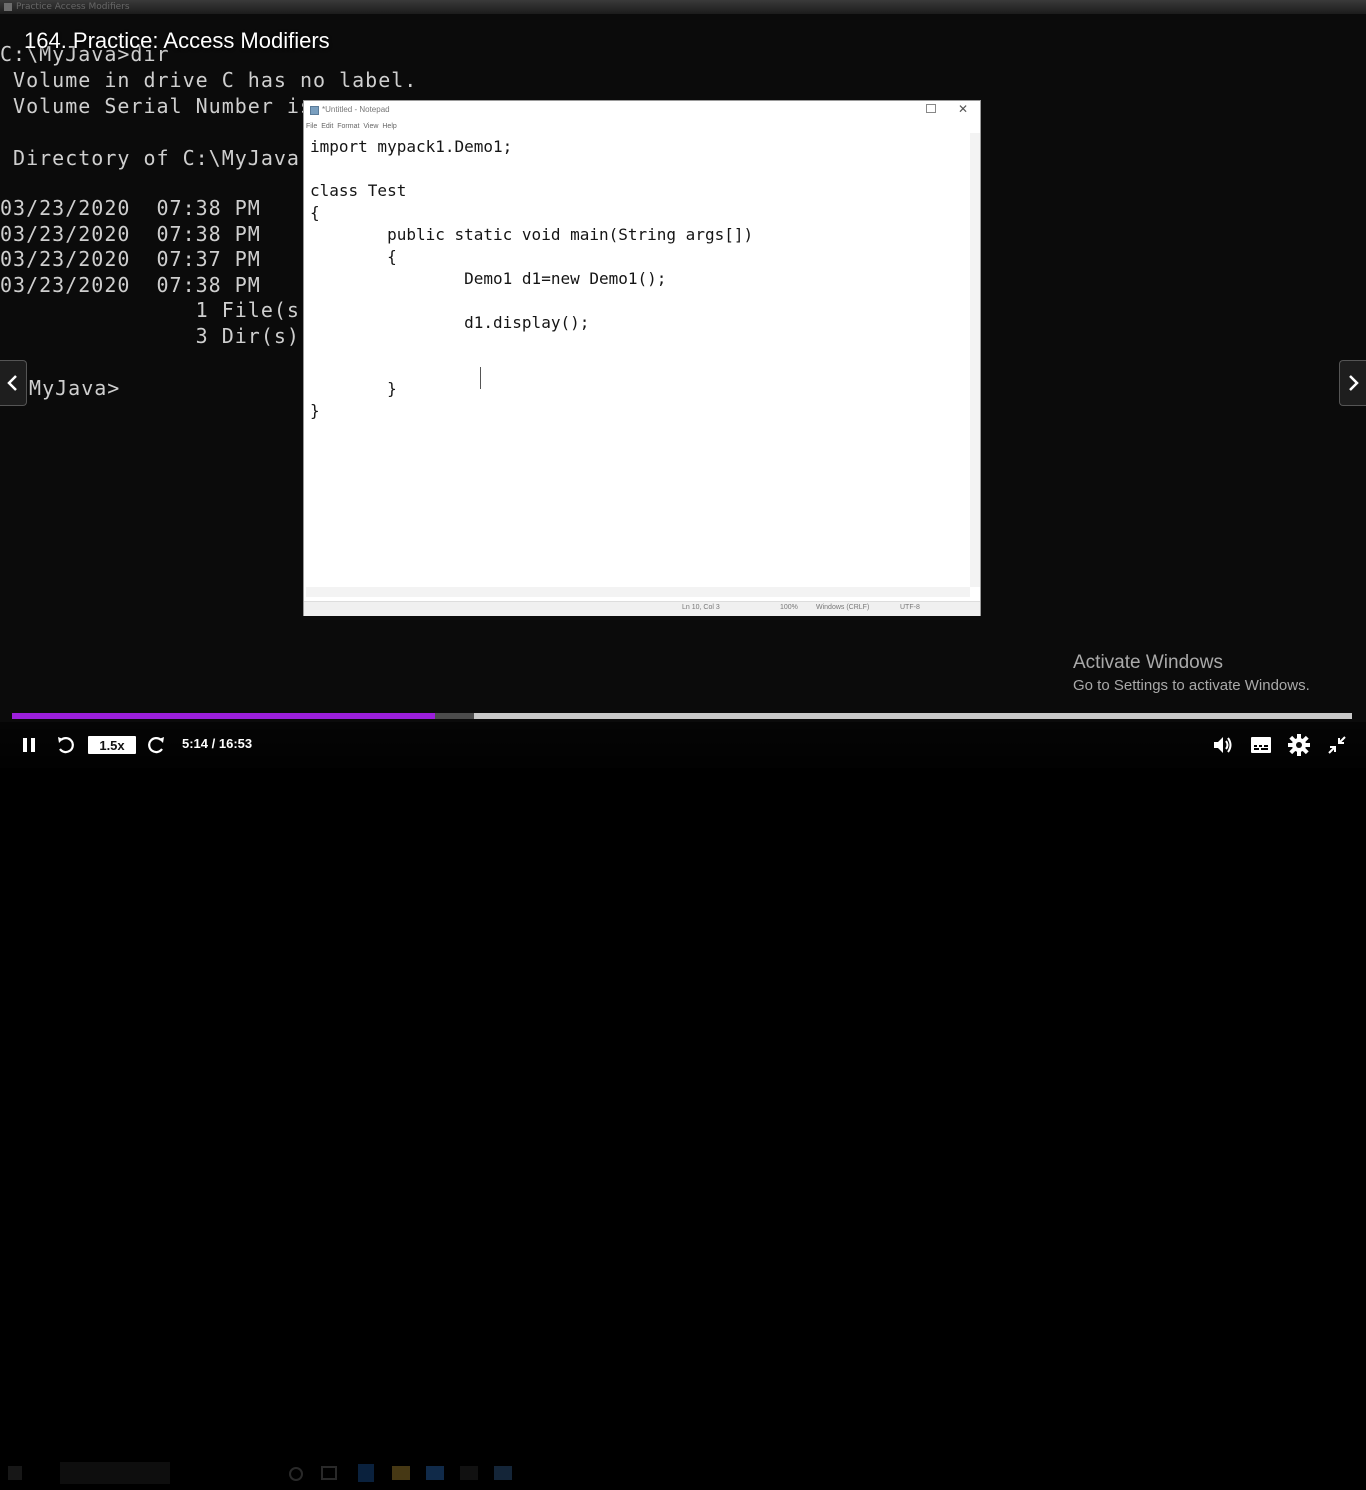 The image size is (1366, 1490). Describe the element at coordinates (177, 40) in the screenshot. I see `video-title: 164. Practice: Access Modifiers` at that location.